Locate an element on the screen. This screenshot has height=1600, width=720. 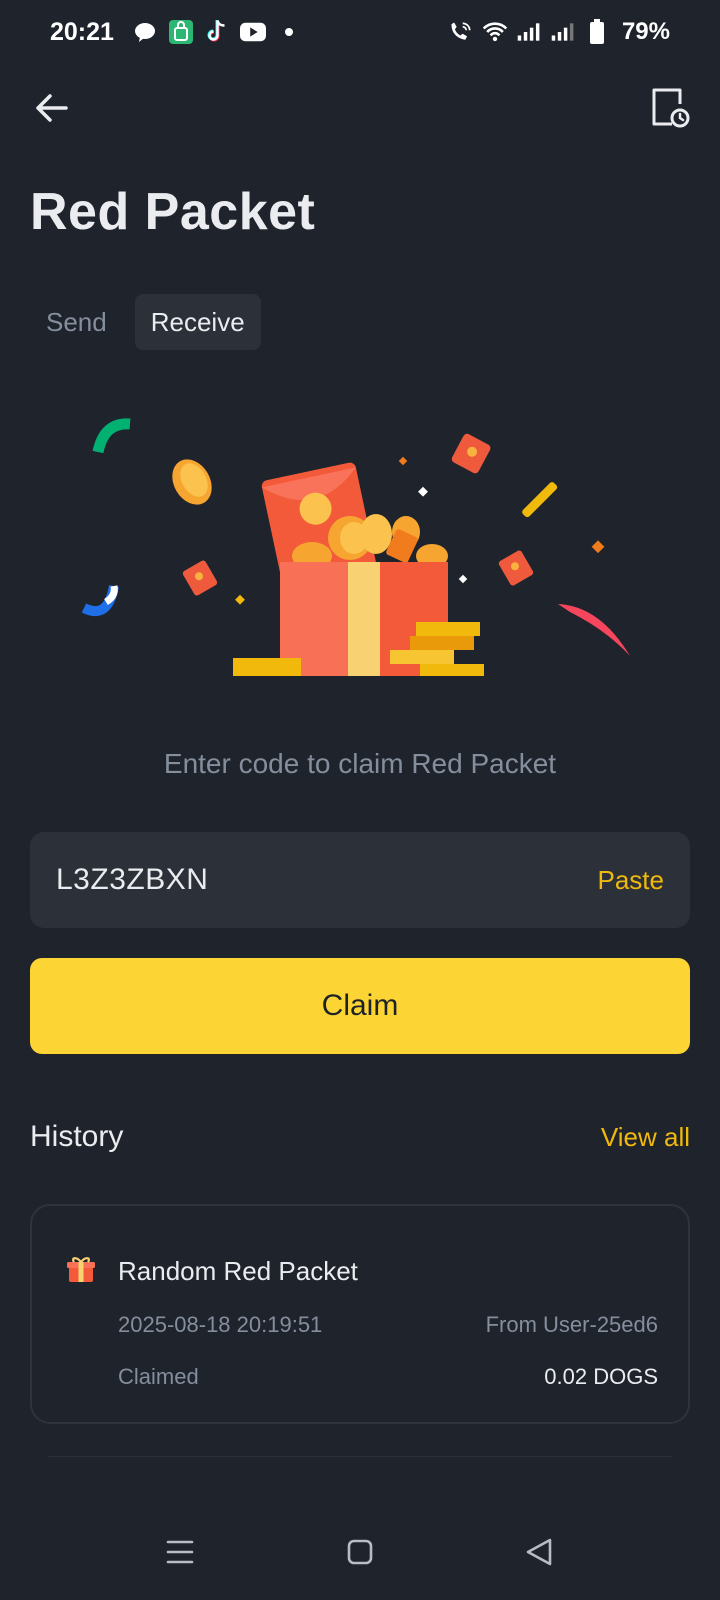
wifi-call-icon is located at coordinates (461, 32).